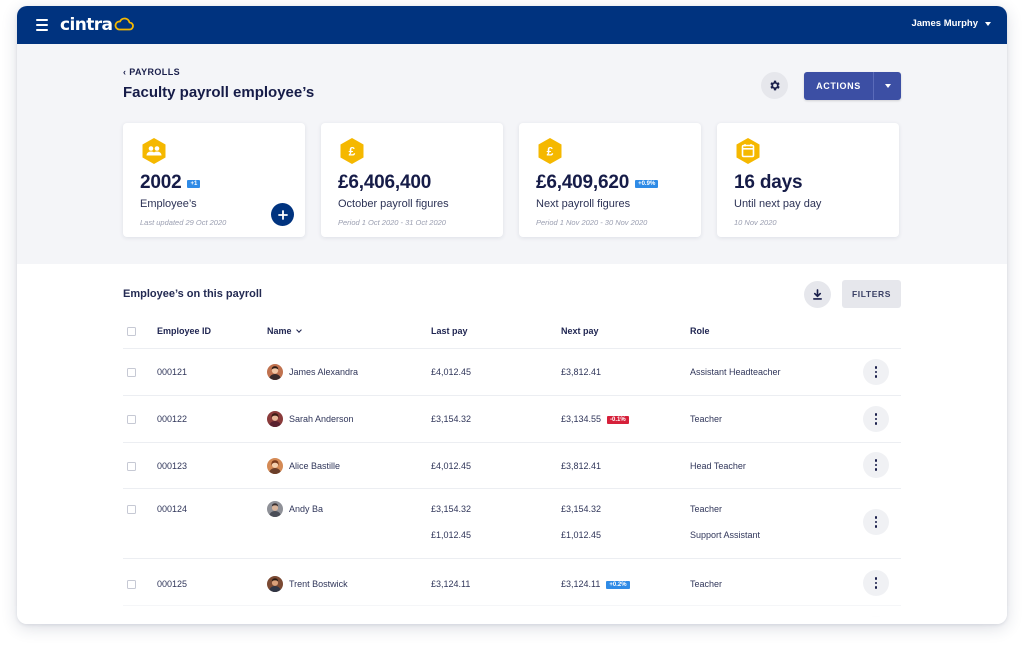 The height and width of the screenshot is (652, 1024). I want to click on employee-count: 2002, so click(161, 182).